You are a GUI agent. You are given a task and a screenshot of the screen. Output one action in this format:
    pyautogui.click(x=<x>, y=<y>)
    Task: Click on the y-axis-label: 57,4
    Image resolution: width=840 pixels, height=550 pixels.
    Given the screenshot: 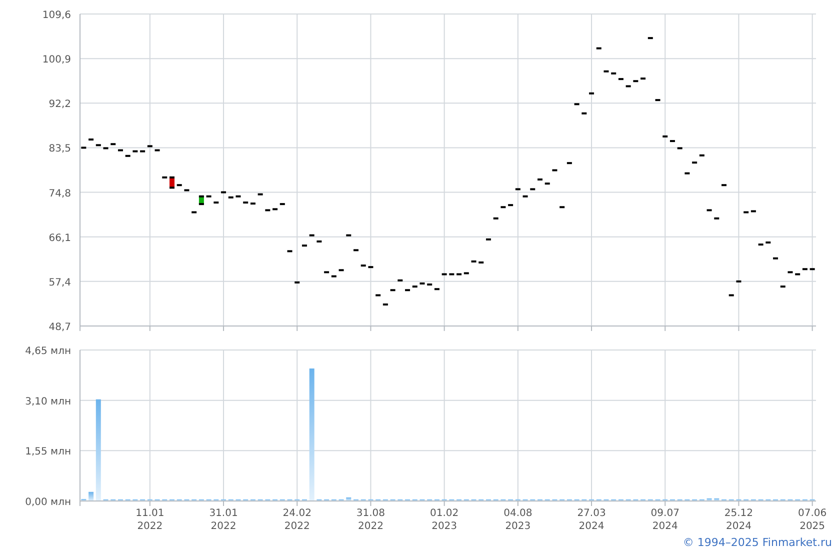 What is the action you would take?
    pyautogui.click(x=59, y=282)
    